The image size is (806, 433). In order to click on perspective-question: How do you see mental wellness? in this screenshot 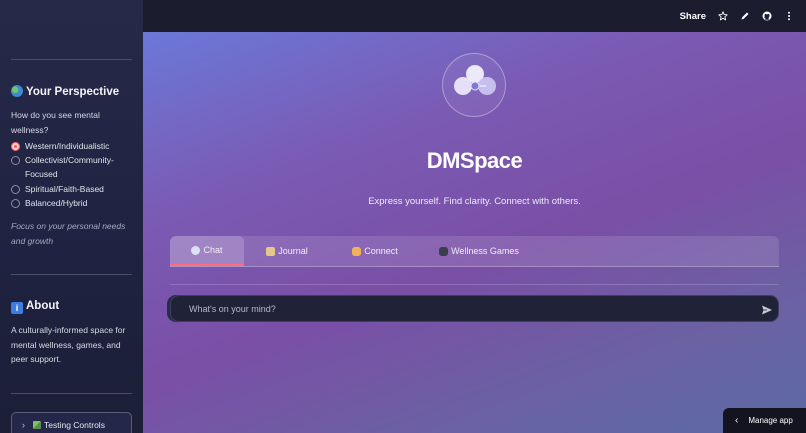, I will do `click(55, 122)`.